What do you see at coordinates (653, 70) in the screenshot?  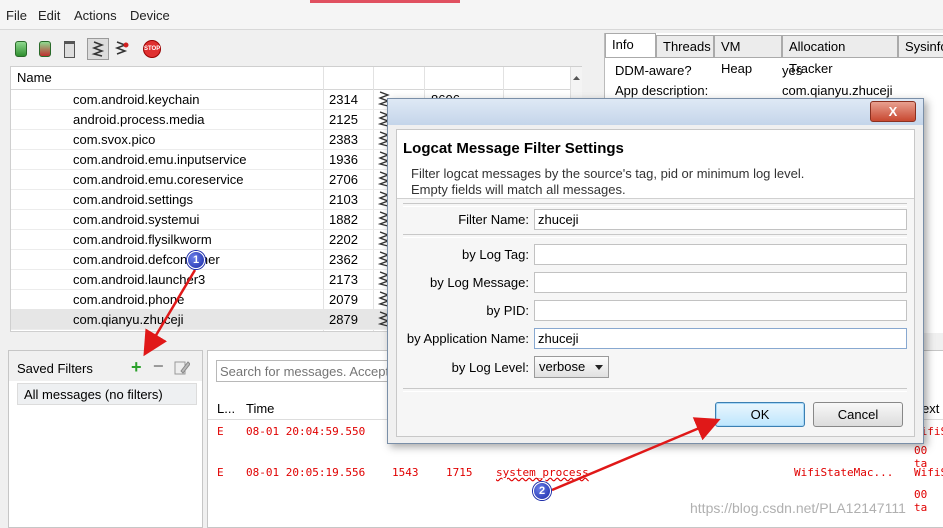 I see `info-label-ddm: DDM-aware?` at bounding box center [653, 70].